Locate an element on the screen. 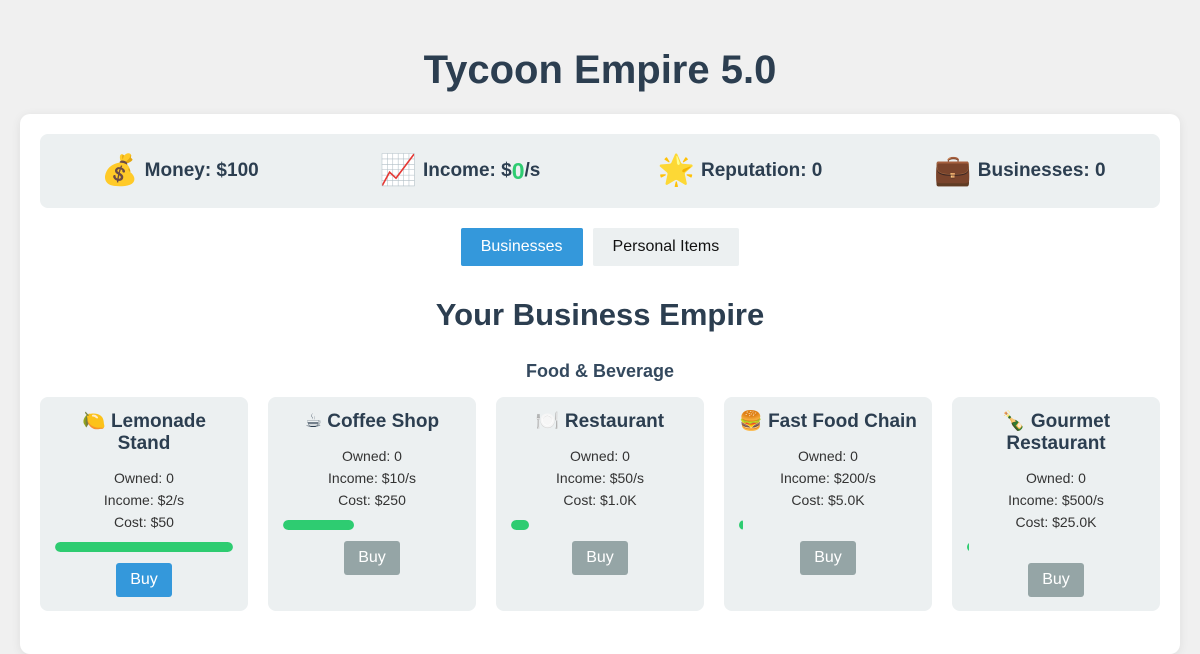 This screenshot has width=1200, height=654. reputation-stat: 🌟 Reputation: 0 is located at coordinates (740, 171).